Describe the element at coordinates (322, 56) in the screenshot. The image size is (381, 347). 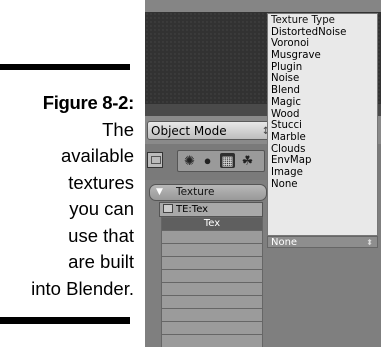
I see `menu-item-musgrave: Musgrave` at that location.